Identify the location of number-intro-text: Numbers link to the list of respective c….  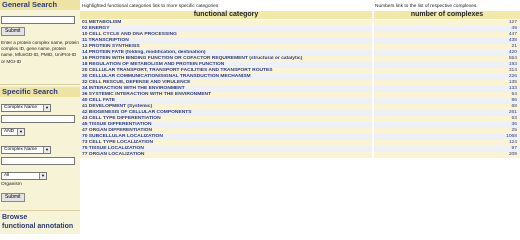
(426, 6).